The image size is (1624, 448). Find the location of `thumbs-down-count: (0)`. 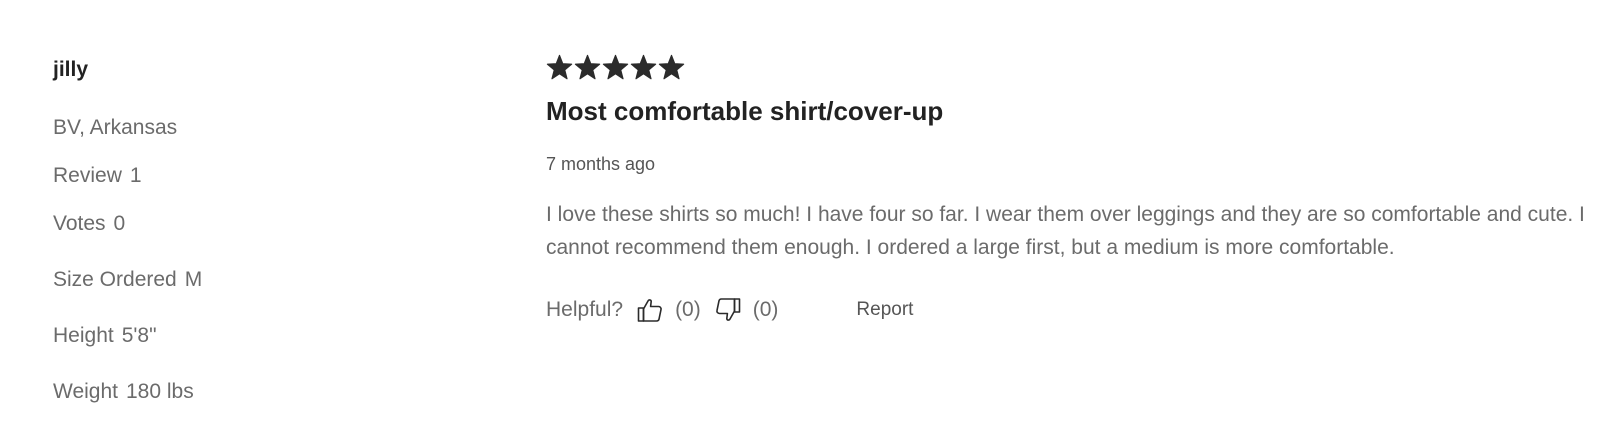

thumbs-down-count: (0) is located at coordinates (765, 309).